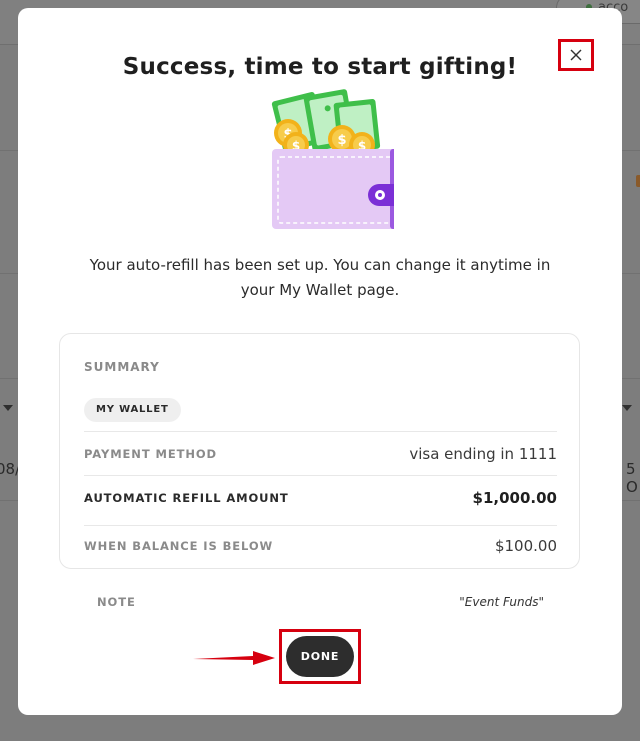  What do you see at coordinates (525, 545) in the screenshot?
I see `balance-threshold-value: $100.00` at bounding box center [525, 545].